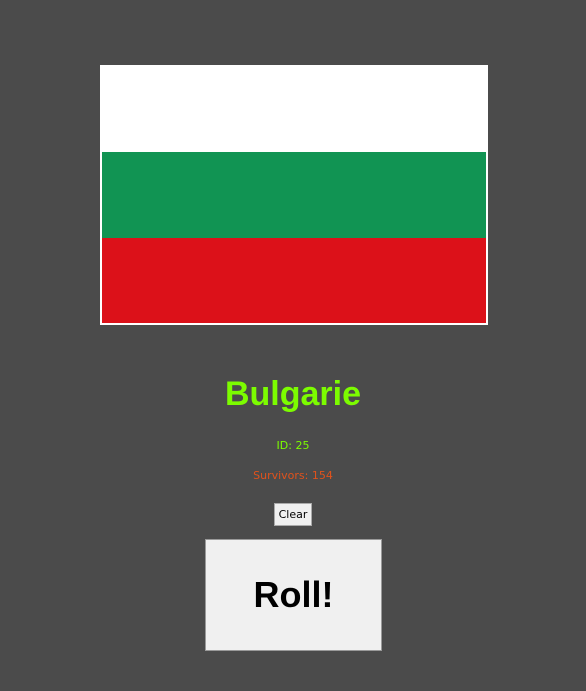 The width and height of the screenshot is (586, 691). What do you see at coordinates (293, 445) in the screenshot?
I see `country-id-label: ID: 25` at bounding box center [293, 445].